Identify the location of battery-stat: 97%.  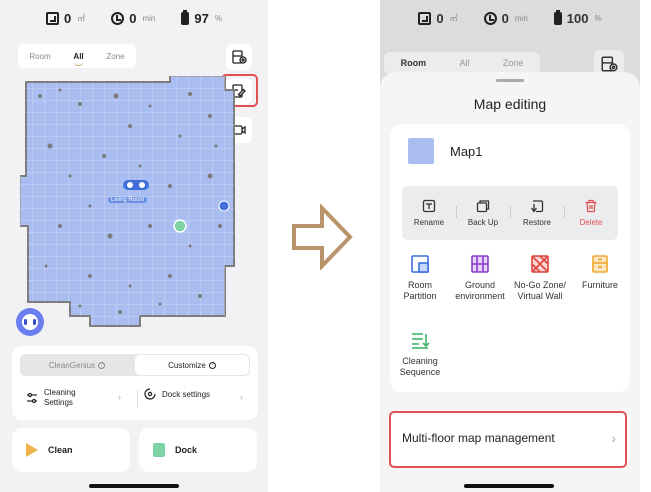
(201, 18).